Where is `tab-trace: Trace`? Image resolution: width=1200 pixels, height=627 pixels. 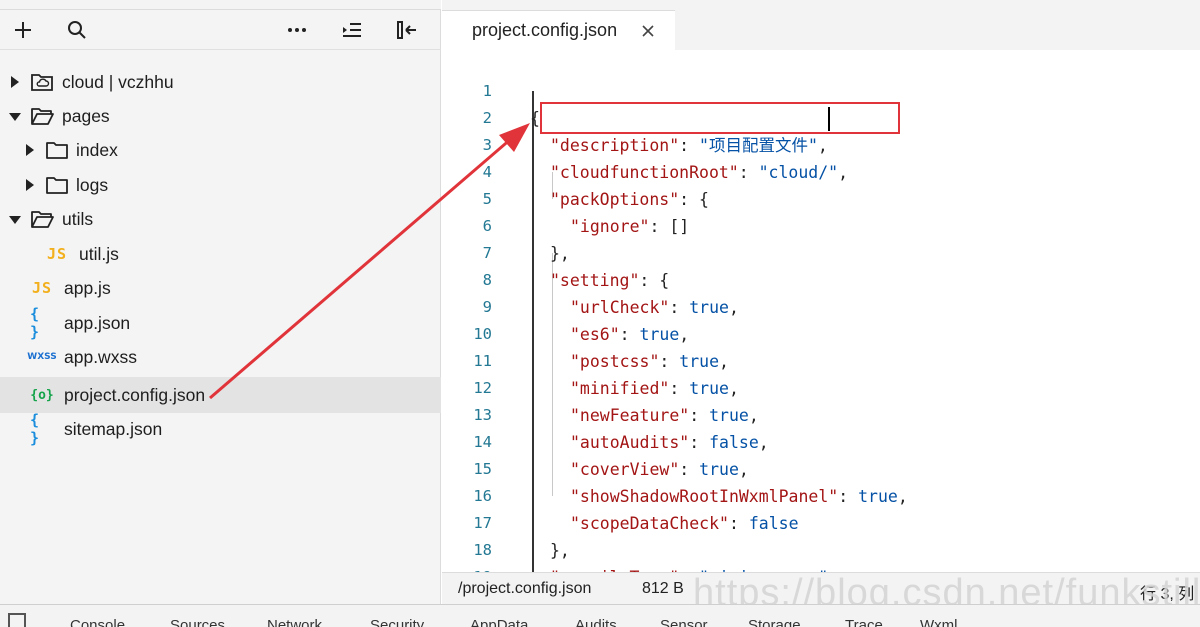 tab-trace: Trace is located at coordinates (864, 622).